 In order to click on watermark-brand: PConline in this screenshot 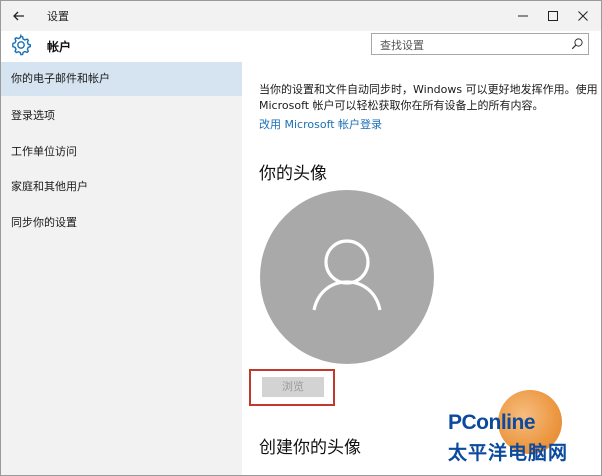, I will do `click(492, 422)`.